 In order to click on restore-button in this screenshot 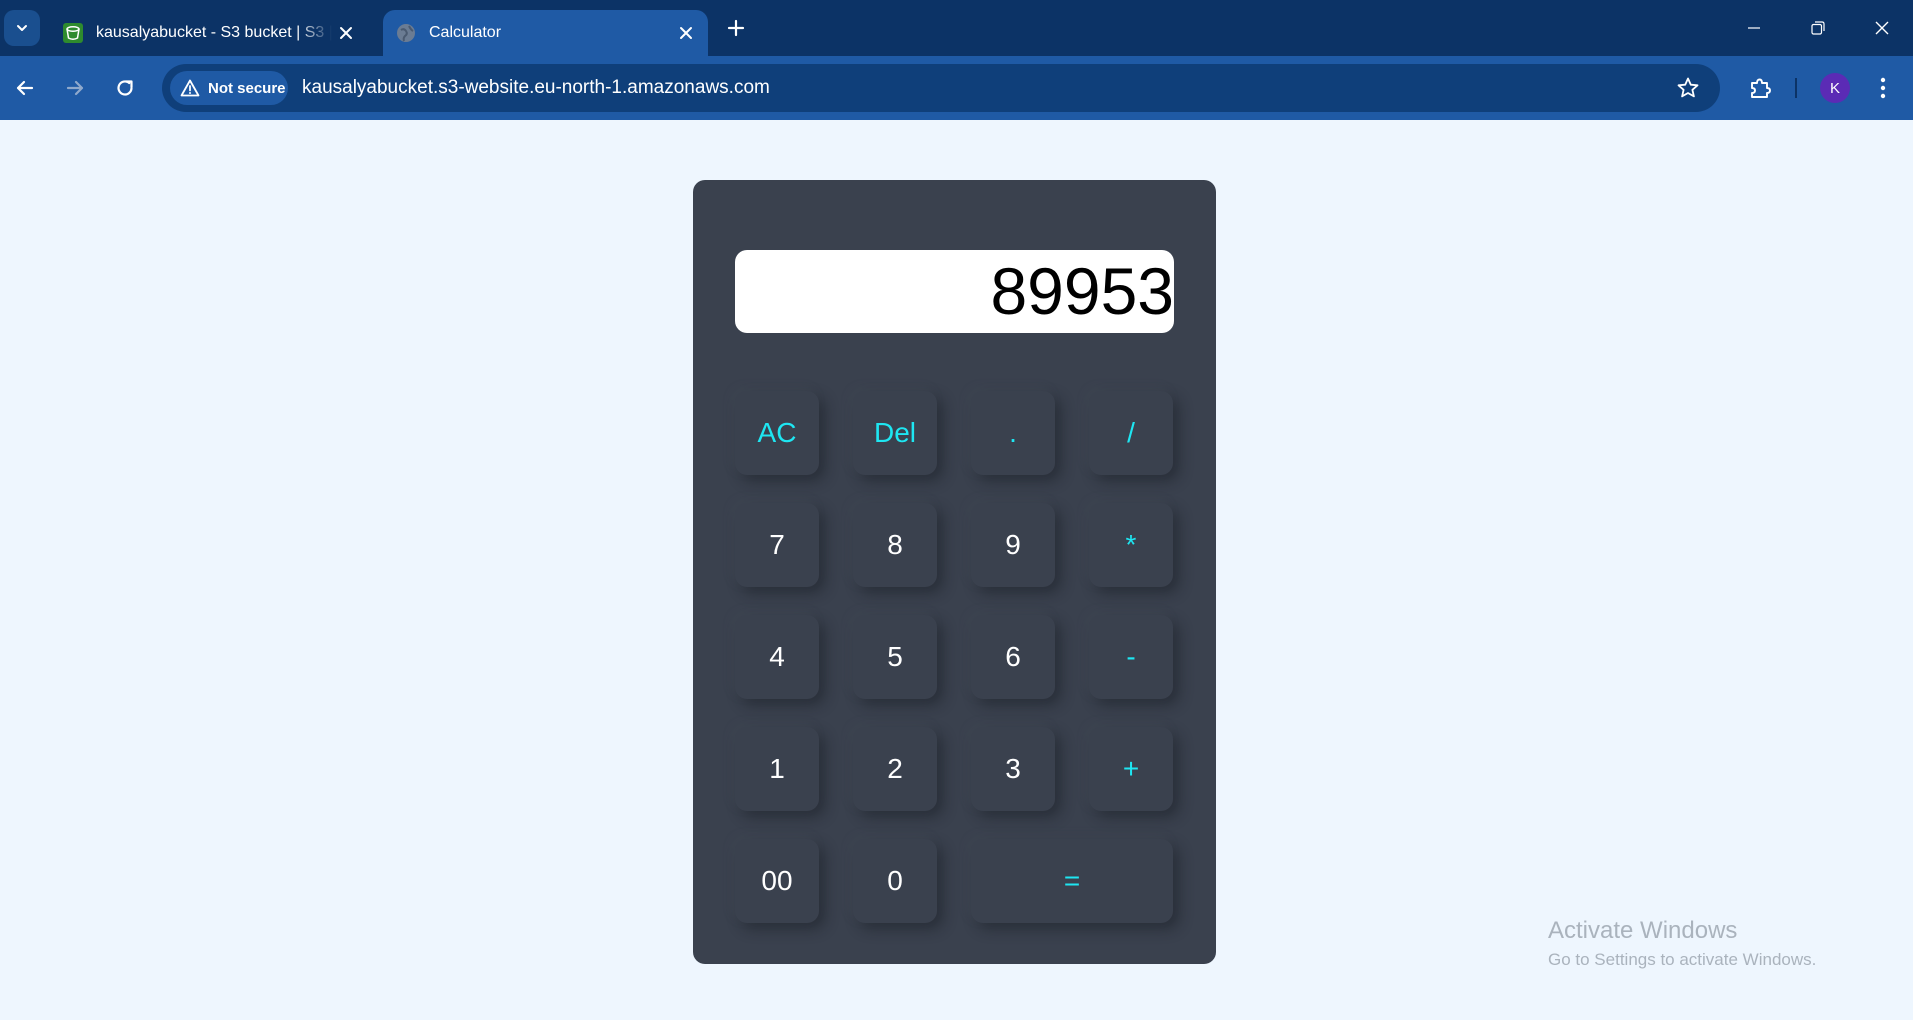, I will do `click(1818, 28)`.